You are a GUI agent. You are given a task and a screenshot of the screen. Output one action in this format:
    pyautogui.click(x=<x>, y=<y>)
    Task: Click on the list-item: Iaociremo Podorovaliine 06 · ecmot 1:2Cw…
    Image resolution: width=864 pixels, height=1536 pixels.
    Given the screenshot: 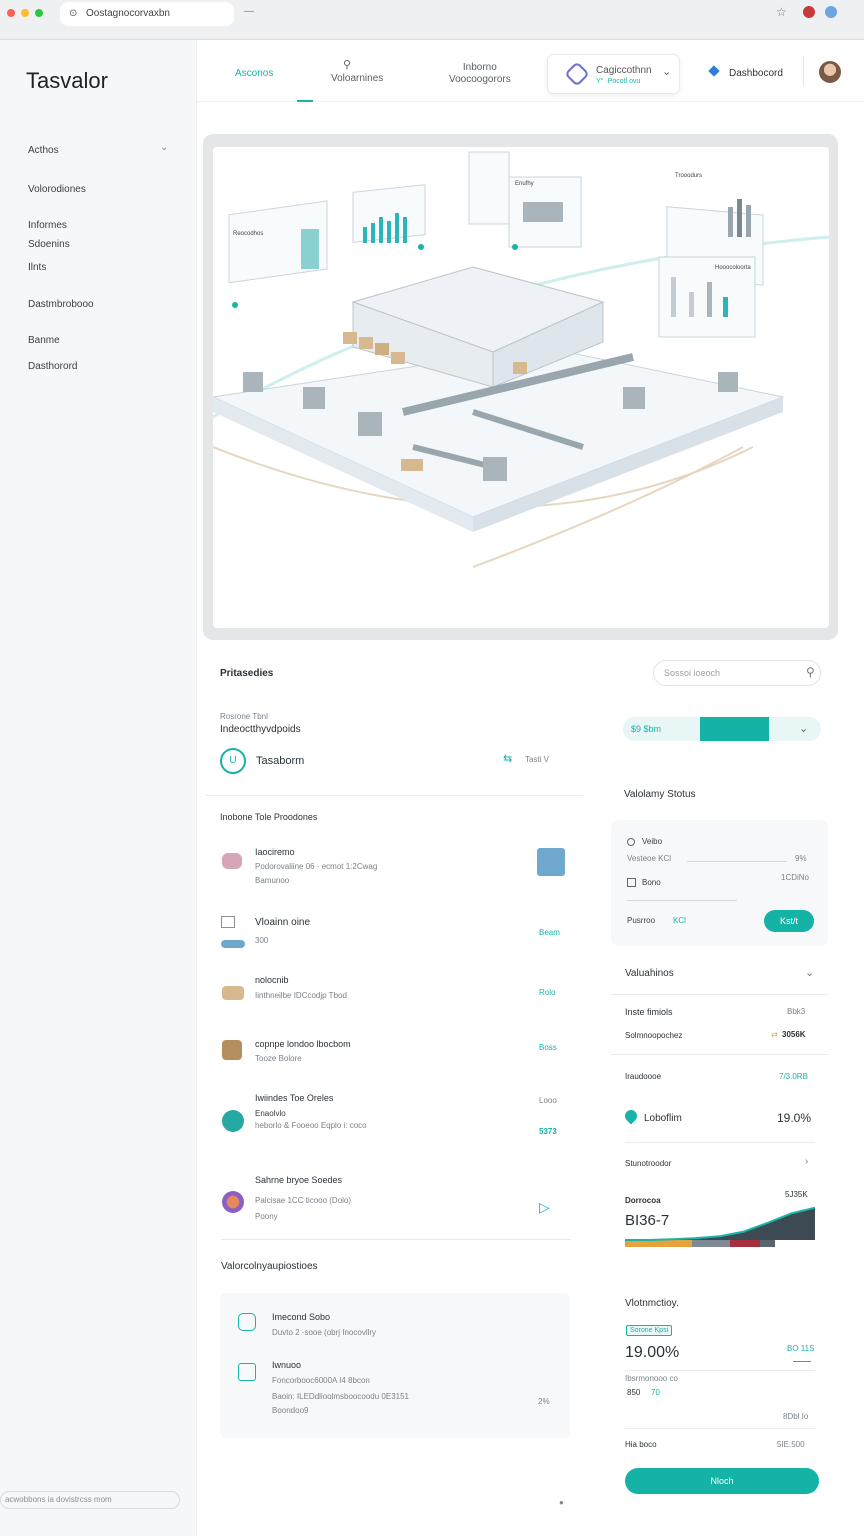 What is the action you would take?
    pyautogui.click(x=394, y=870)
    